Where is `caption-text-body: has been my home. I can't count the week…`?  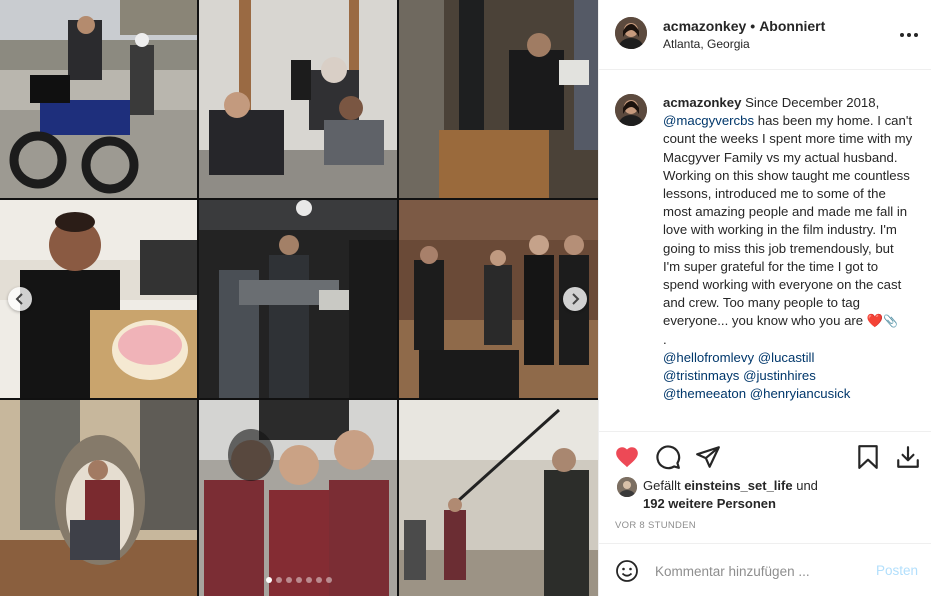
caption-text-body: has been my home. I can't count the week… is located at coordinates (788, 221).